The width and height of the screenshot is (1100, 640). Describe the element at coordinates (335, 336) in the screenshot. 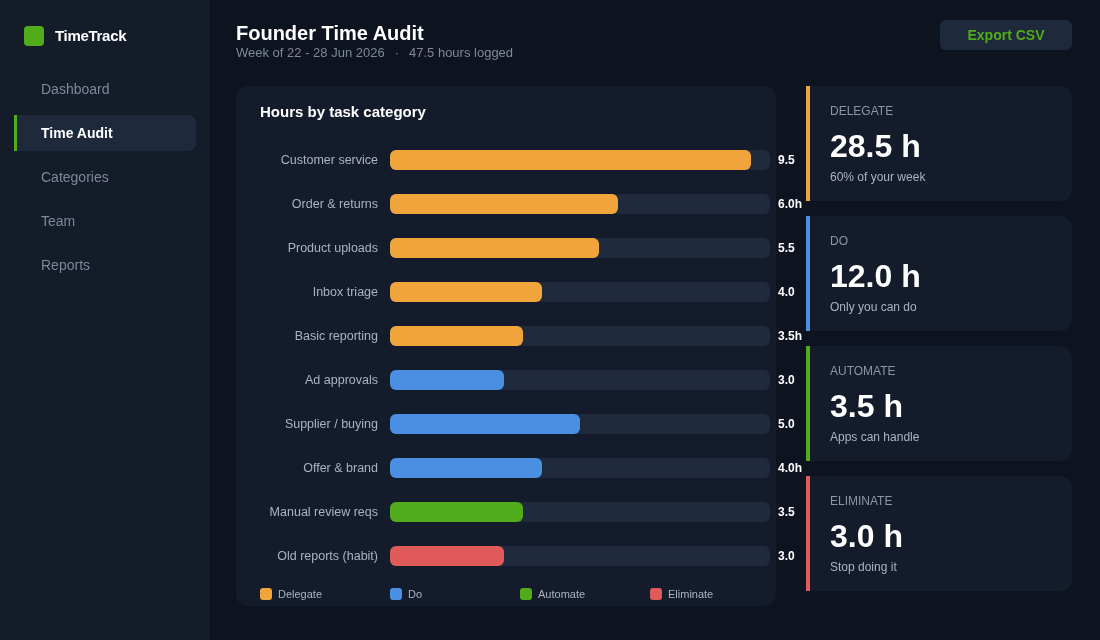

I see `category-label: Basic reporting` at that location.